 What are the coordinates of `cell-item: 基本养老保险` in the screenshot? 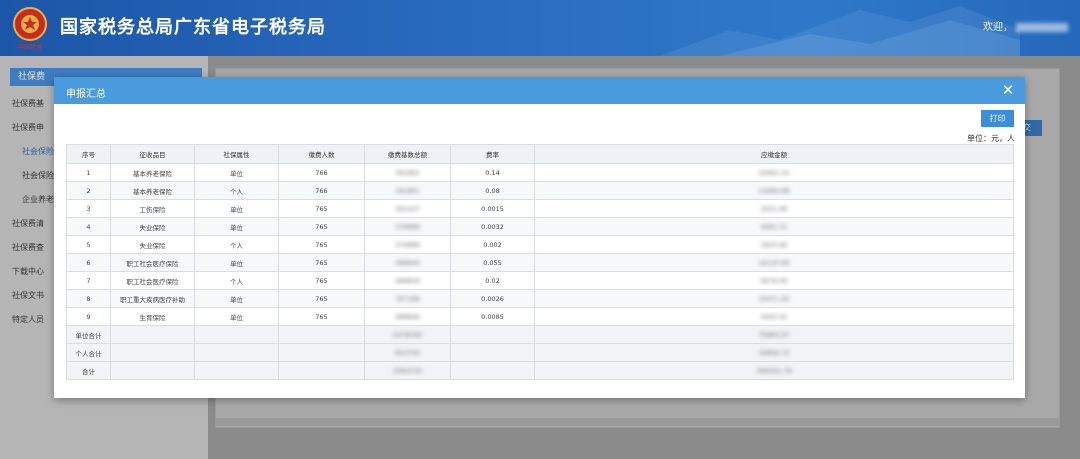 It's located at (152, 190).